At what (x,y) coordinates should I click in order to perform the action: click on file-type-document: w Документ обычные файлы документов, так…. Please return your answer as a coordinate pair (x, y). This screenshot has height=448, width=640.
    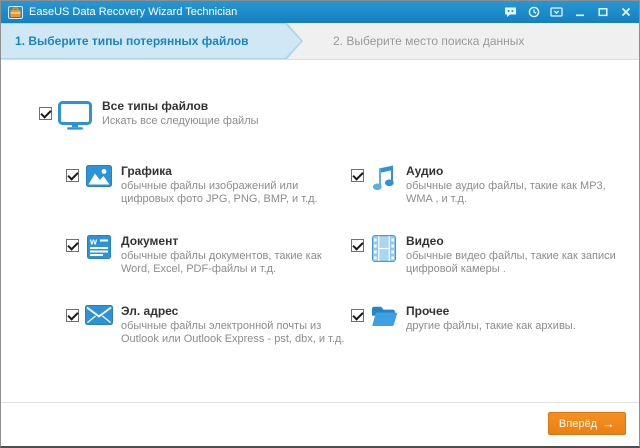
    Looking at the image, I should click on (208, 255).